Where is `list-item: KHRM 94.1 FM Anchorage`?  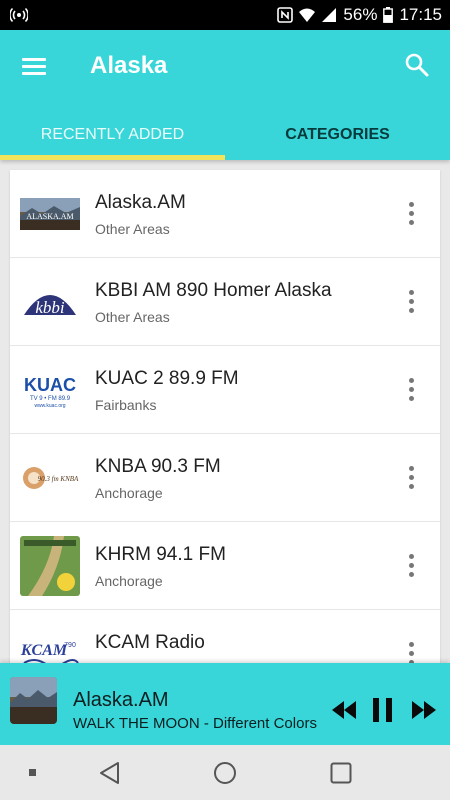 list-item: KHRM 94.1 FM Anchorage is located at coordinates (225, 566).